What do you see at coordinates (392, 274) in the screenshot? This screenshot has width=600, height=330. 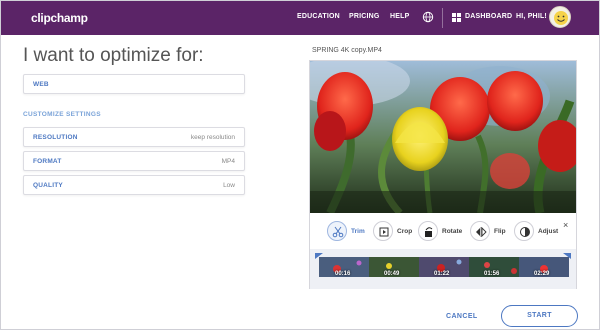 I see `timestamp-2: 00:49` at bounding box center [392, 274].